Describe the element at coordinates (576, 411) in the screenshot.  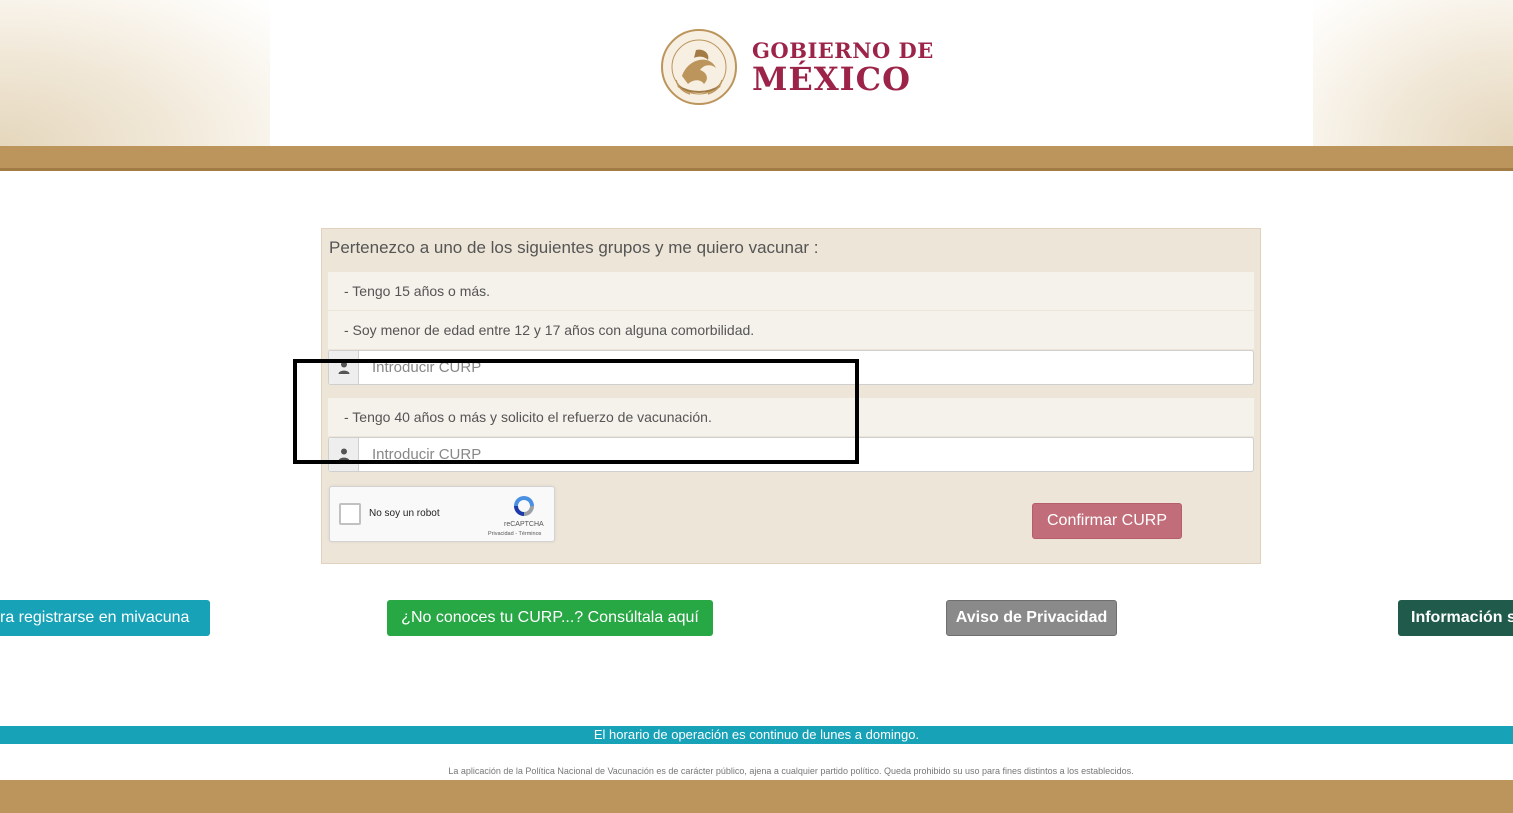
I see `highlight-annotation-box` at that location.